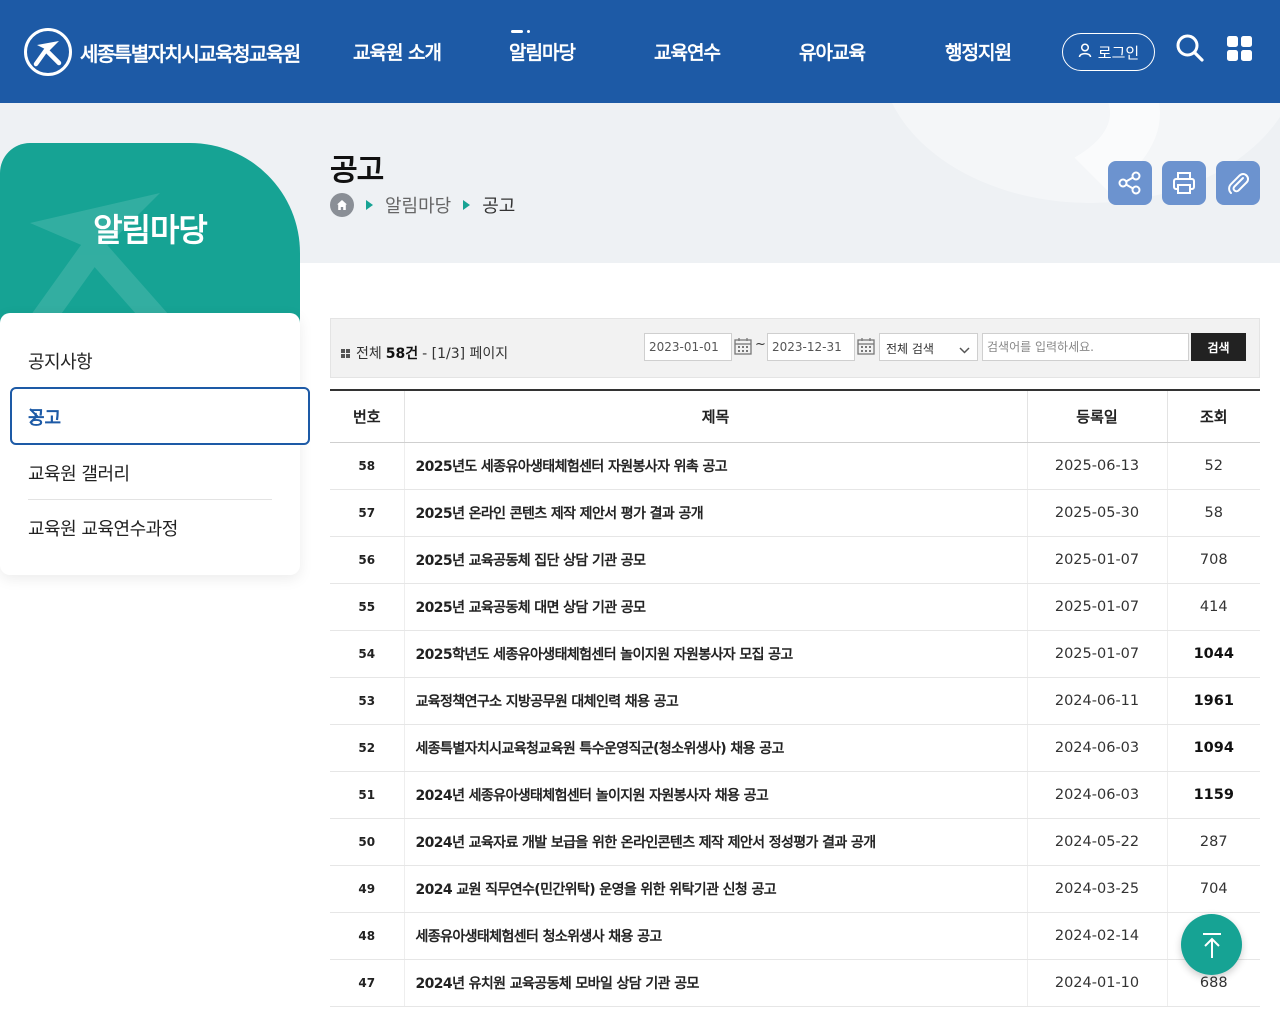 The width and height of the screenshot is (1280, 1024). I want to click on logo-text: 세종특별자치시교육청교육원, so click(190, 53).